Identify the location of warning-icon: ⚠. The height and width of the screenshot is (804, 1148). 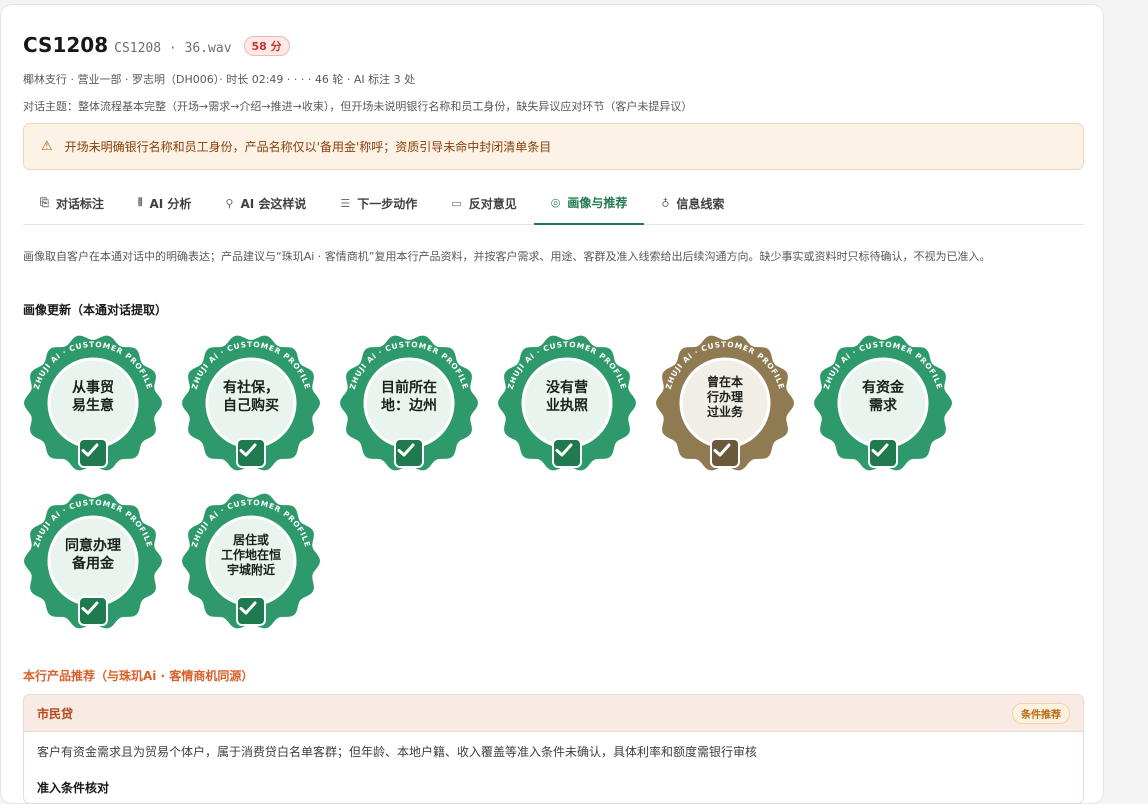
(47, 146).